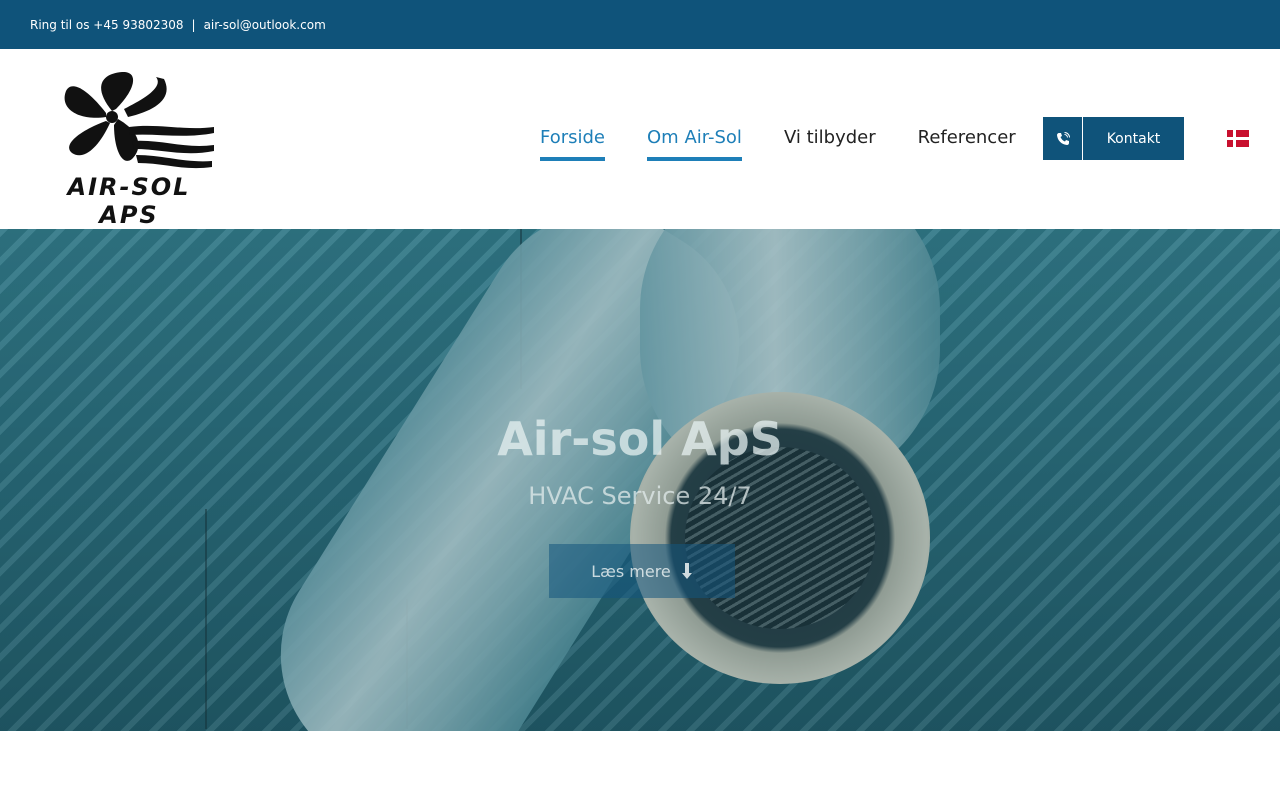 The image size is (1280, 800). What do you see at coordinates (686, 571) in the screenshot?
I see `arrow-down-icon` at bounding box center [686, 571].